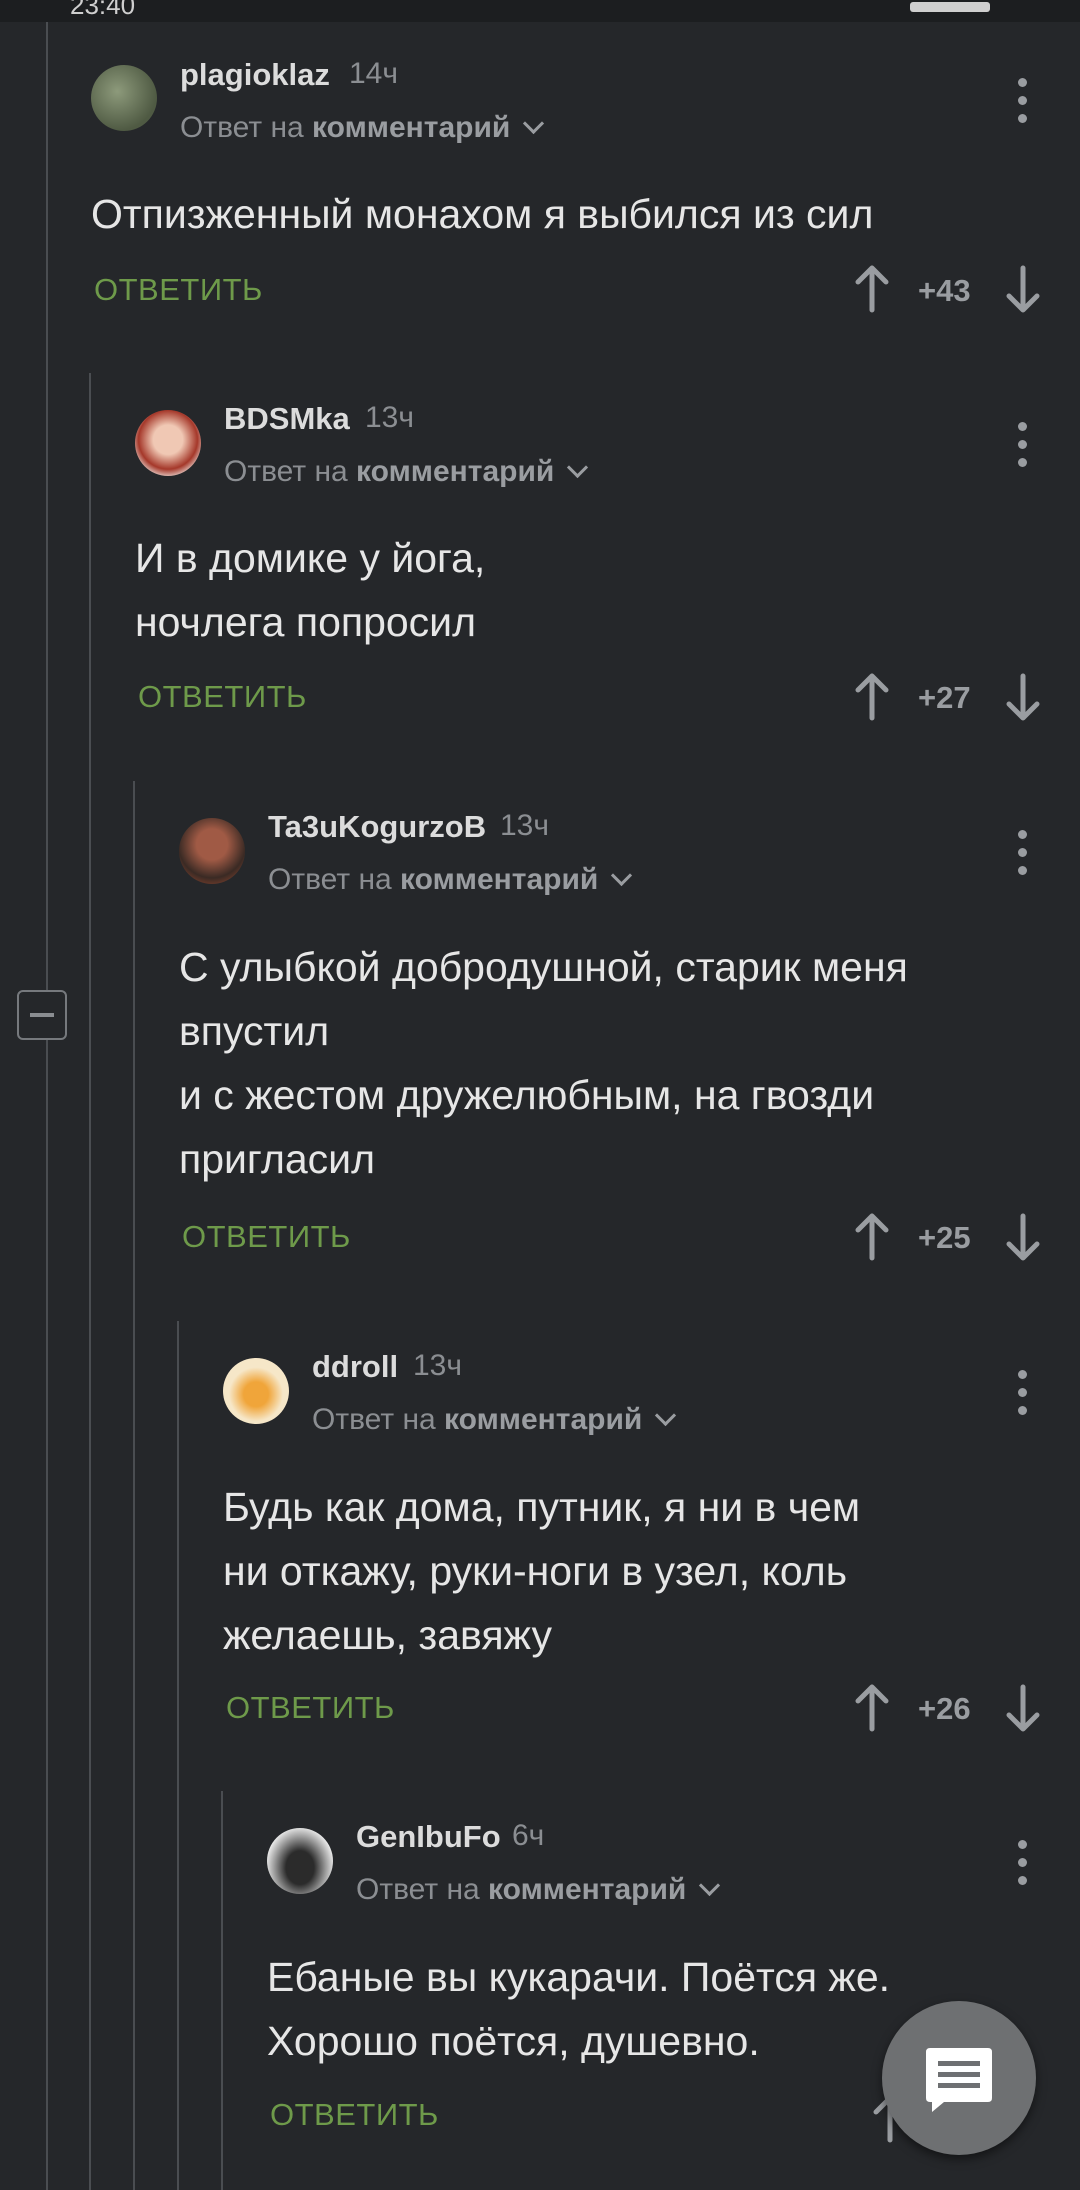 This screenshot has height=2190, width=1080. I want to click on text-line: И в домике у йога,, so click(310, 558).